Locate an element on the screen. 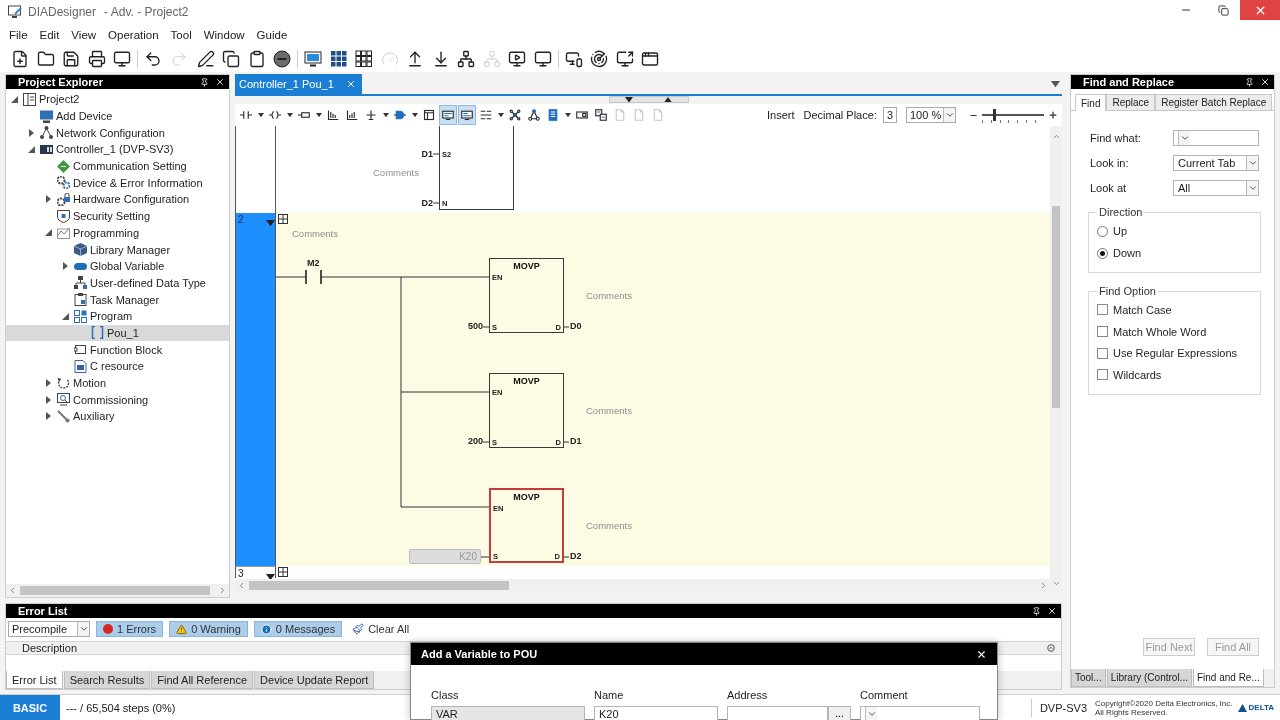 The height and width of the screenshot is (720, 1280). panel-tab: Search Results is located at coordinates (107, 680).